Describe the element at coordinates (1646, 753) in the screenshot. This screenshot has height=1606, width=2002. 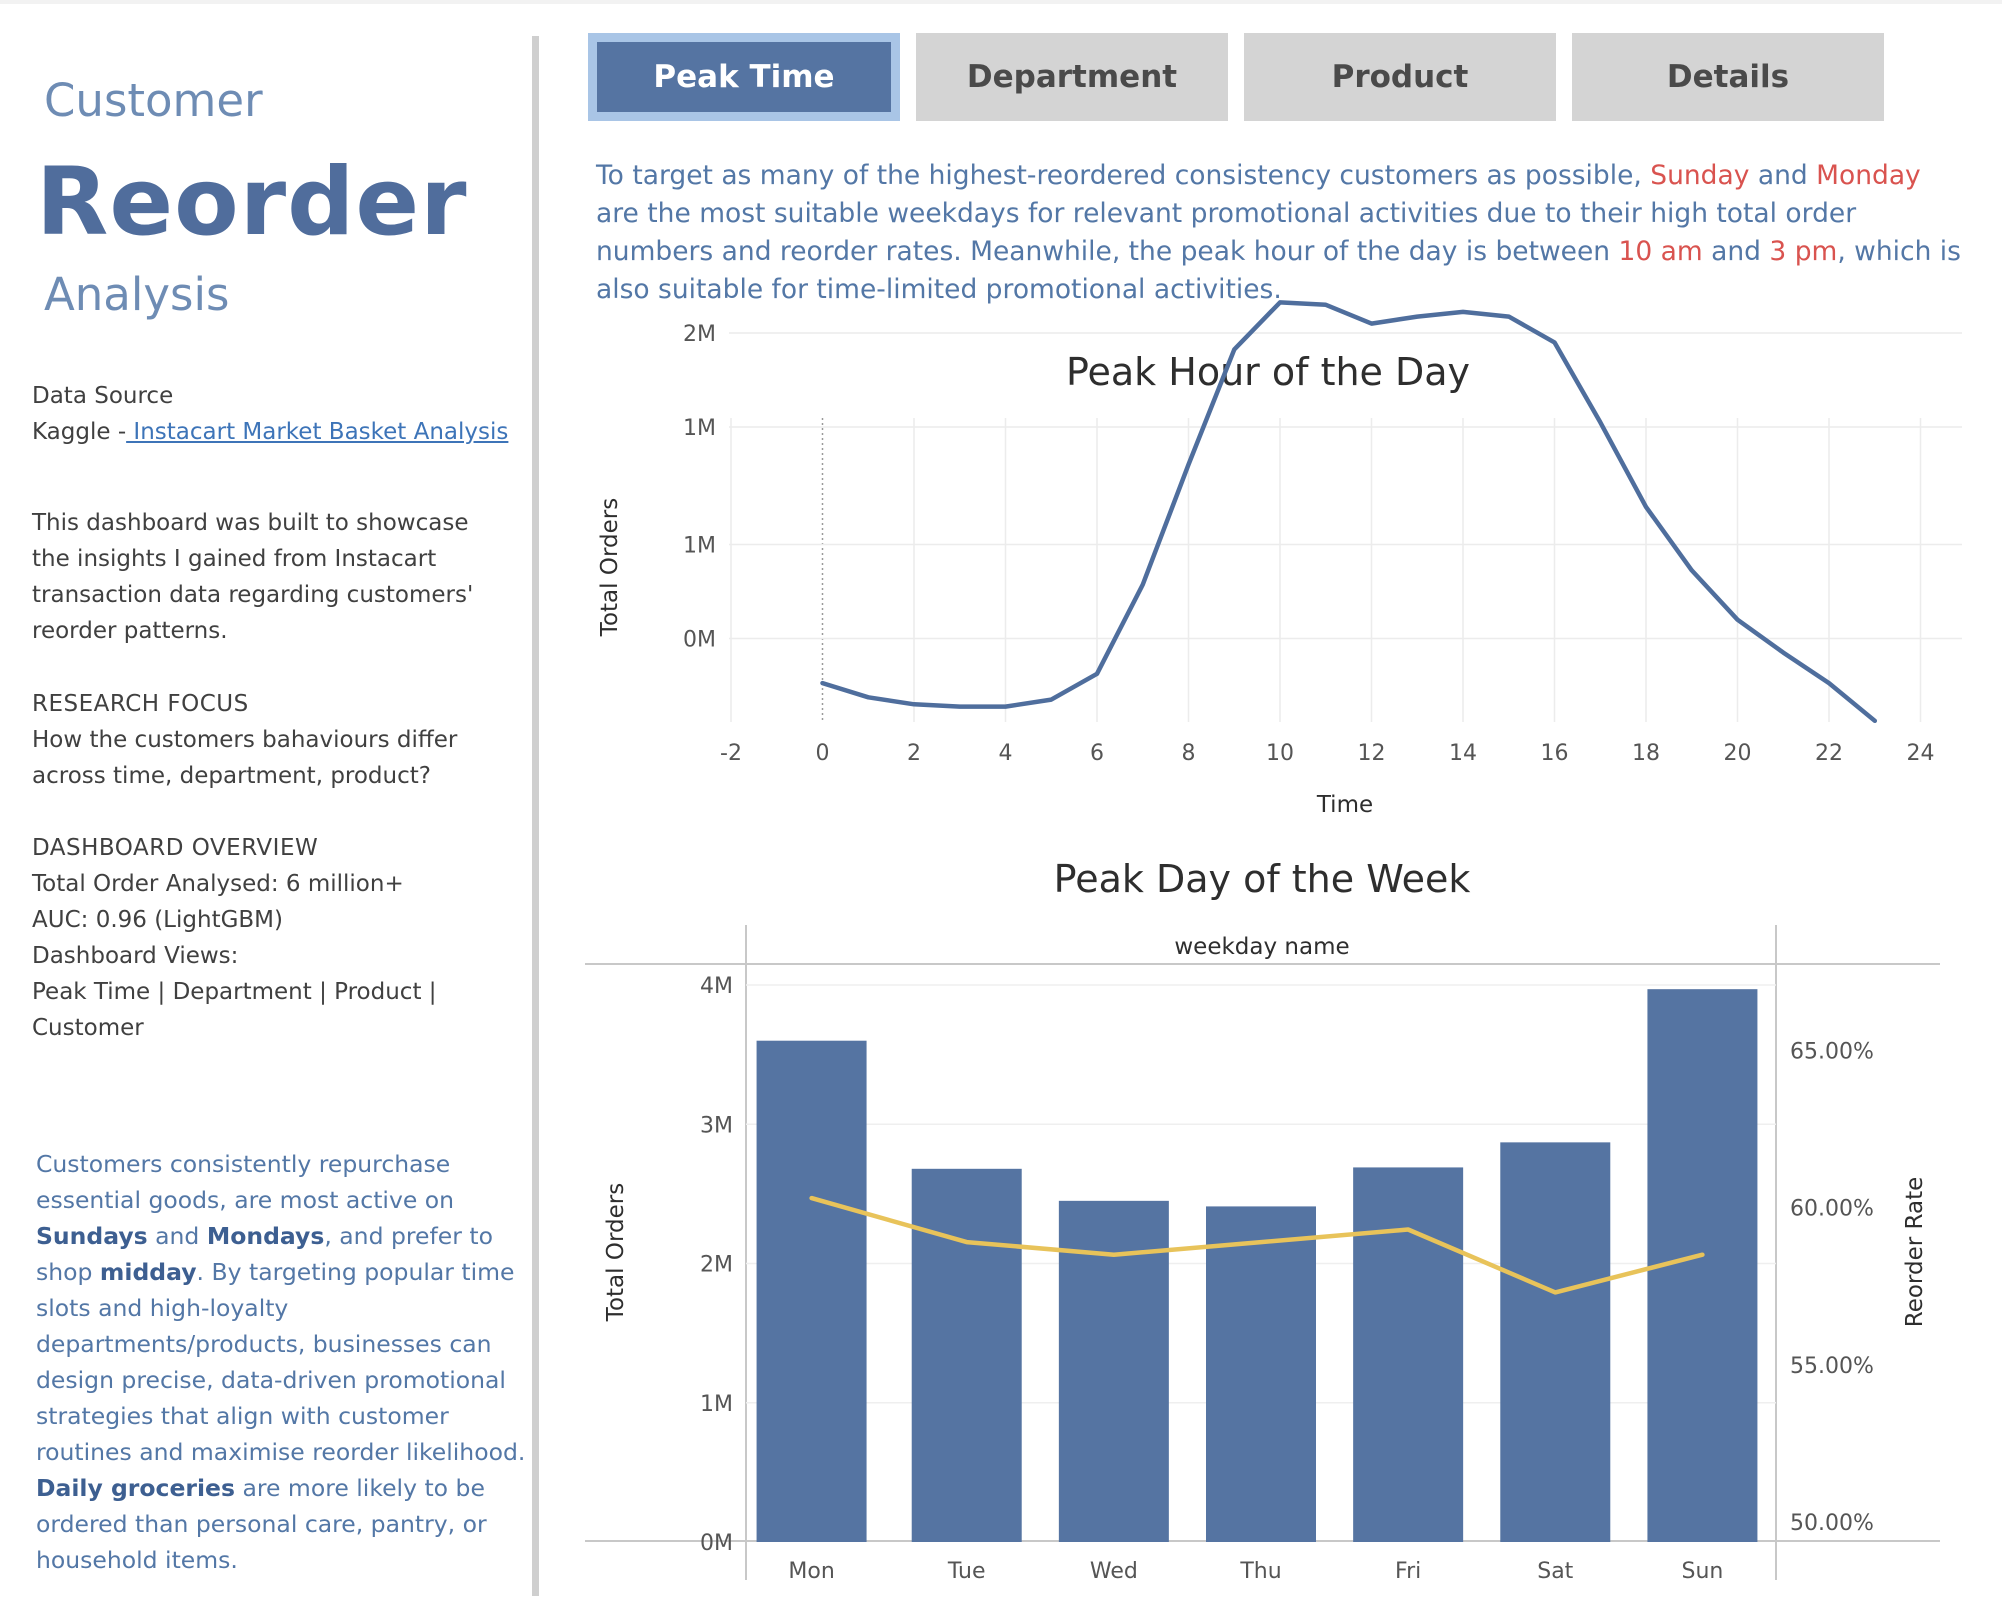
I see `x-tick-label: 18` at that location.